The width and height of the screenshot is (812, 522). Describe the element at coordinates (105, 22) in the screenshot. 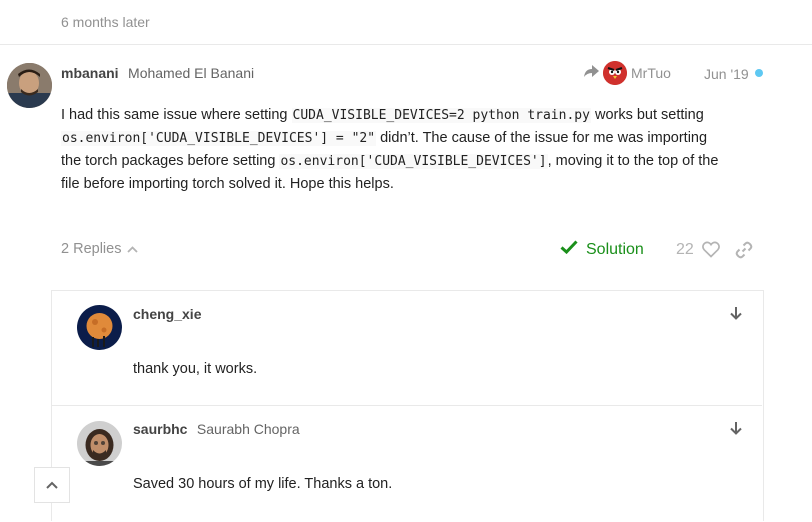

I see `time-gap-label: 6 months later` at that location.